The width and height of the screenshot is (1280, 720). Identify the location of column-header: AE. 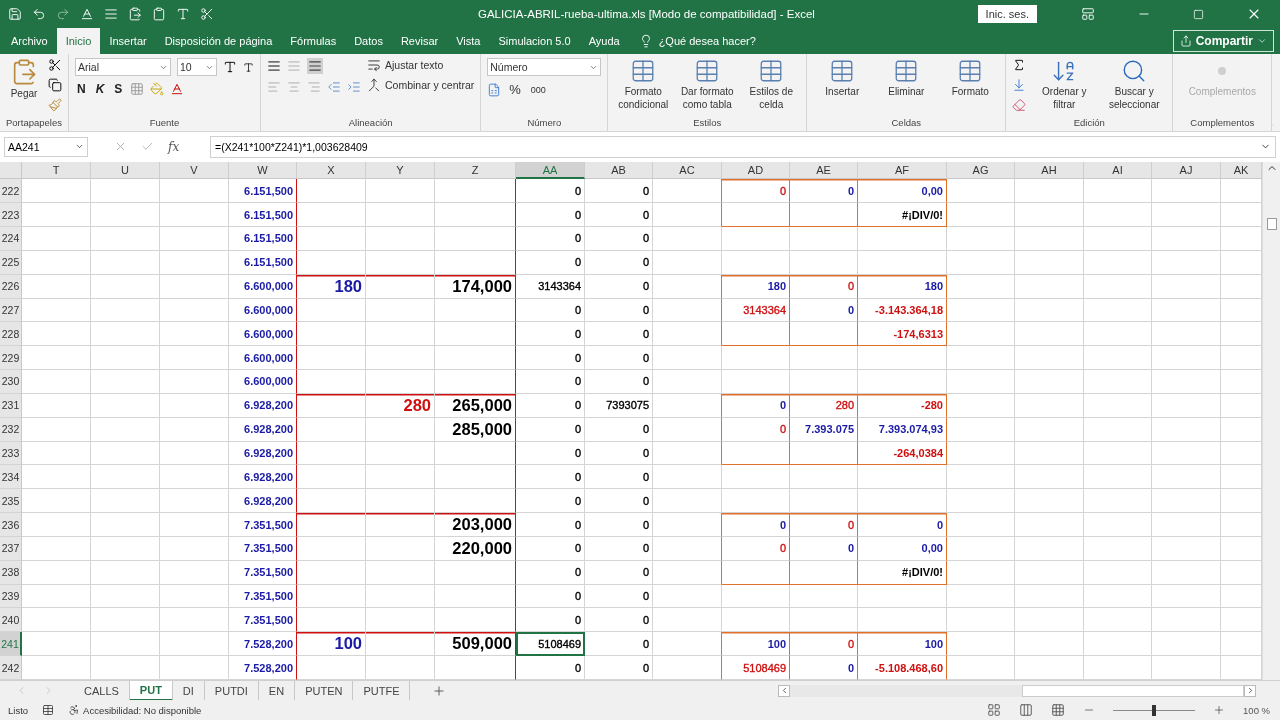
(824, 171).